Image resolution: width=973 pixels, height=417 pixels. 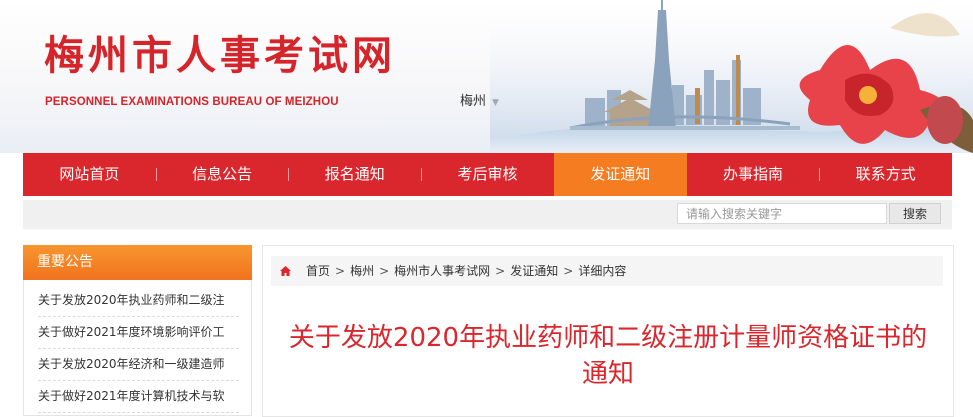 I want to click on search-input, so click(x=782, y=213).